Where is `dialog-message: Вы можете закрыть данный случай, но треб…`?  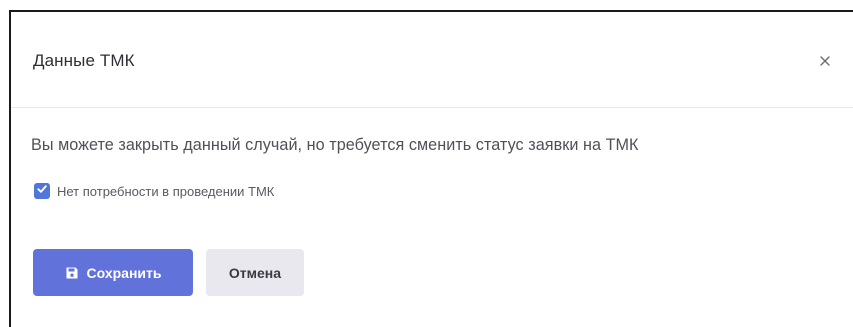
dialog-message: Вы можете закрыть данный случай, но треб… is located at coordinates (335, 145).